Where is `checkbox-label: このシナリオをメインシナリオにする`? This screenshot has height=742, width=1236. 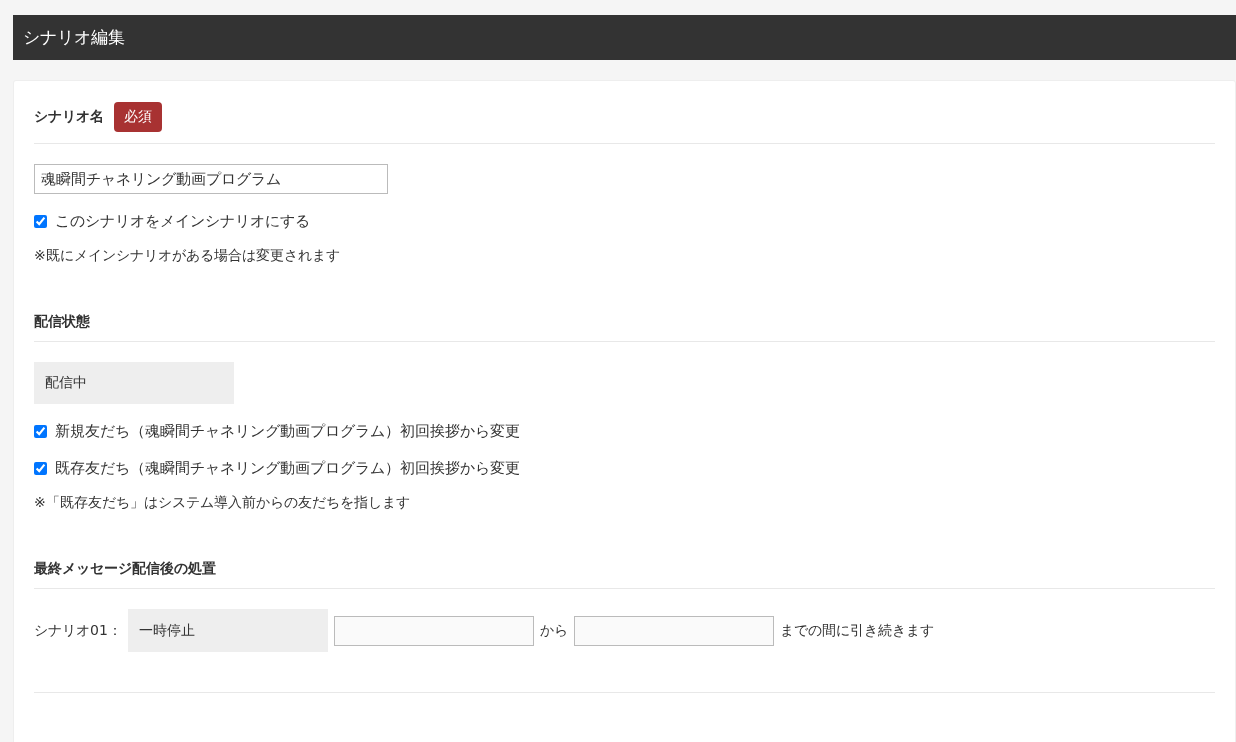 checkbox-label: このシナリオをメインシナリオにする is located at coordinates (182, 221).